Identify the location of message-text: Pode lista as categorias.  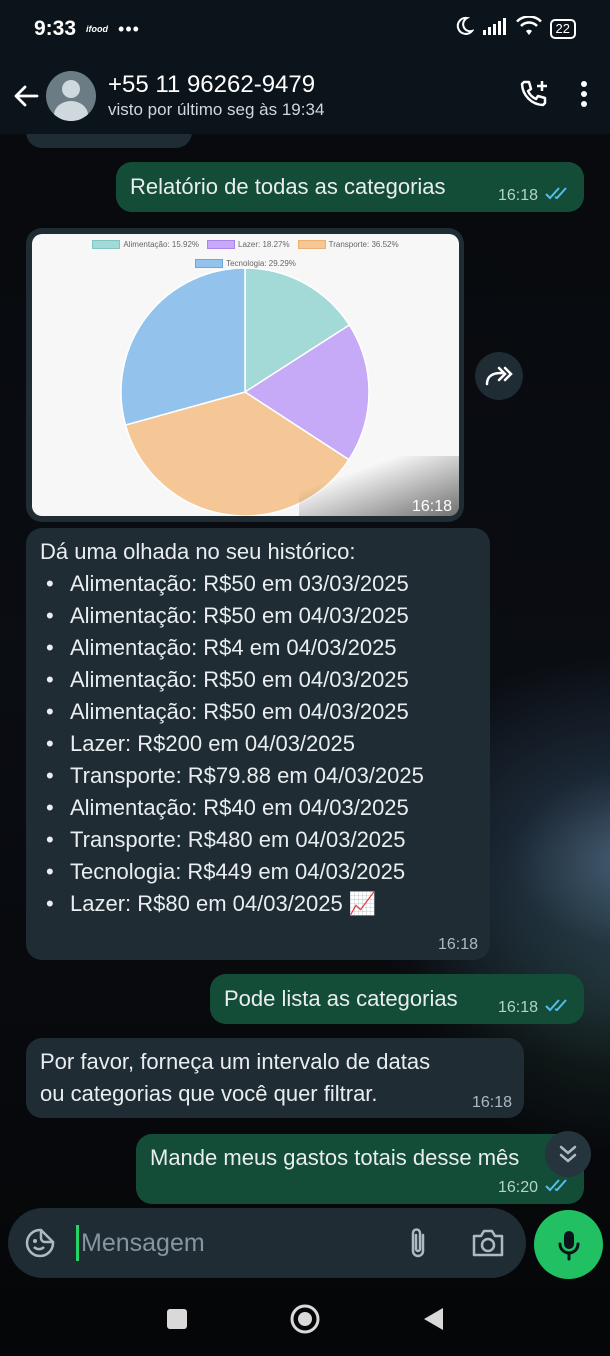
(341, 998).